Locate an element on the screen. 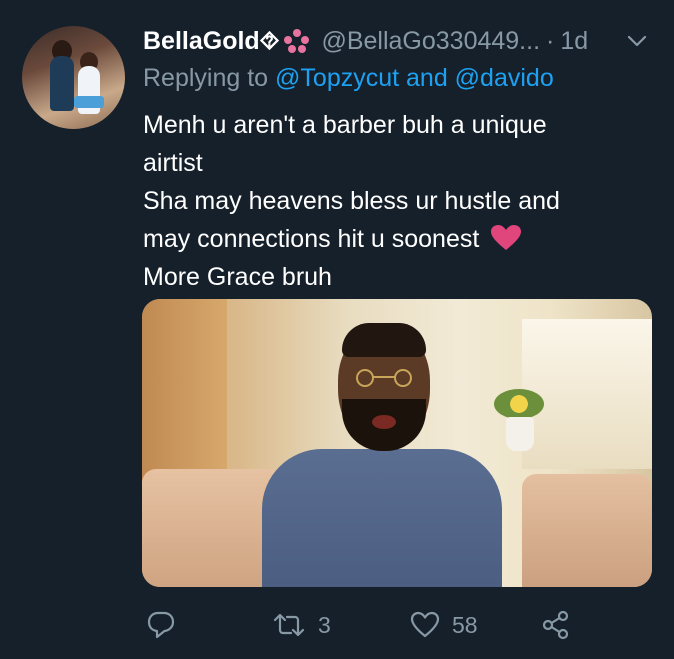  retweet-button: 3 is located at coordinates (301, 625).